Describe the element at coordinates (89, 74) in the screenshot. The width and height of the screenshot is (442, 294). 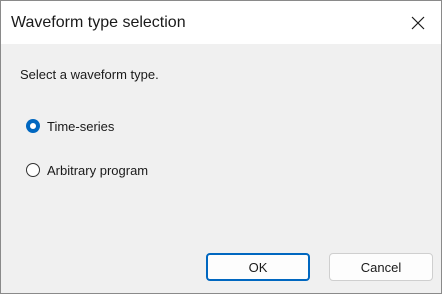
I see `prompt-text: Select a waveform type.` at that location.